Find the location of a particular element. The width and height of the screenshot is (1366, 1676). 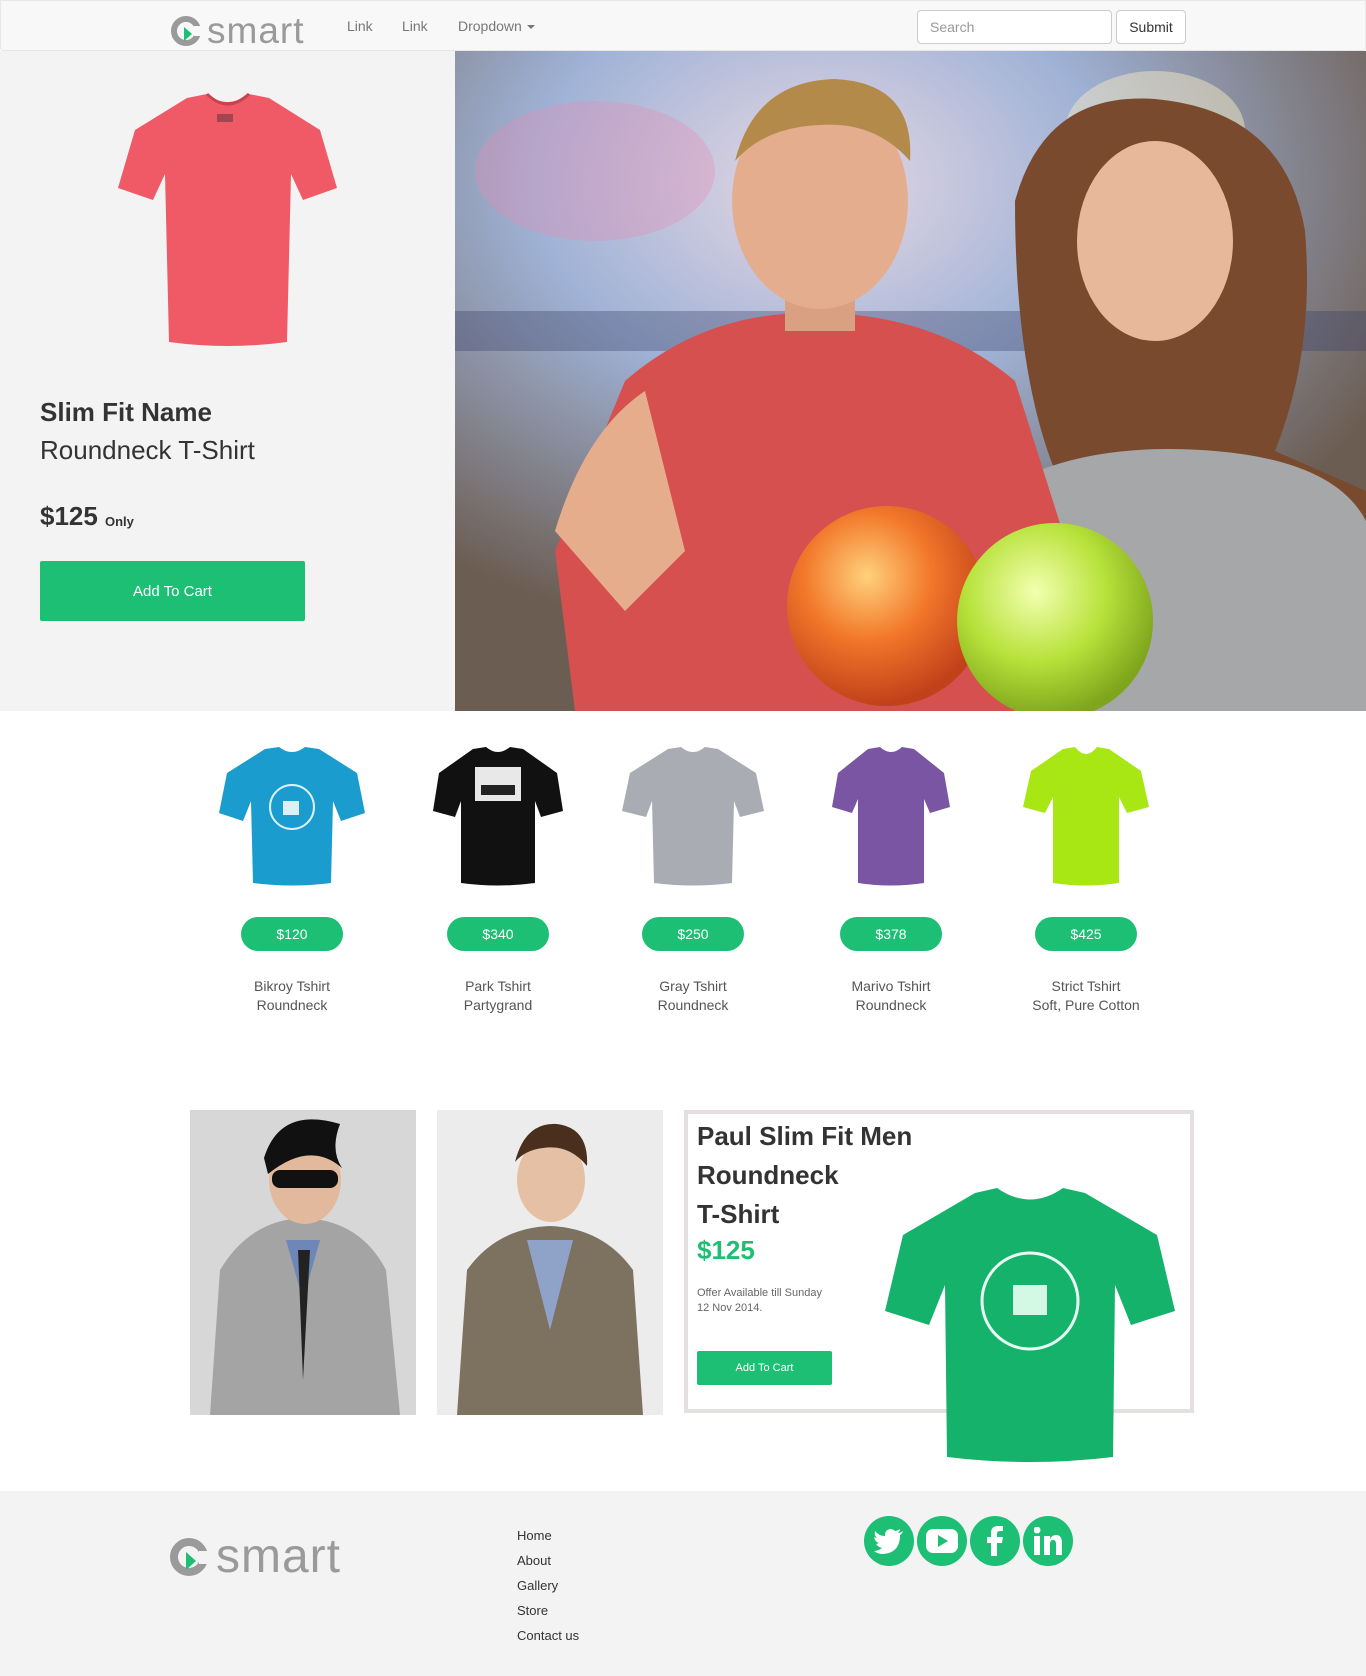

product-card: $340 Park Tshirt Partygrand is located at coordinates (498, 880).